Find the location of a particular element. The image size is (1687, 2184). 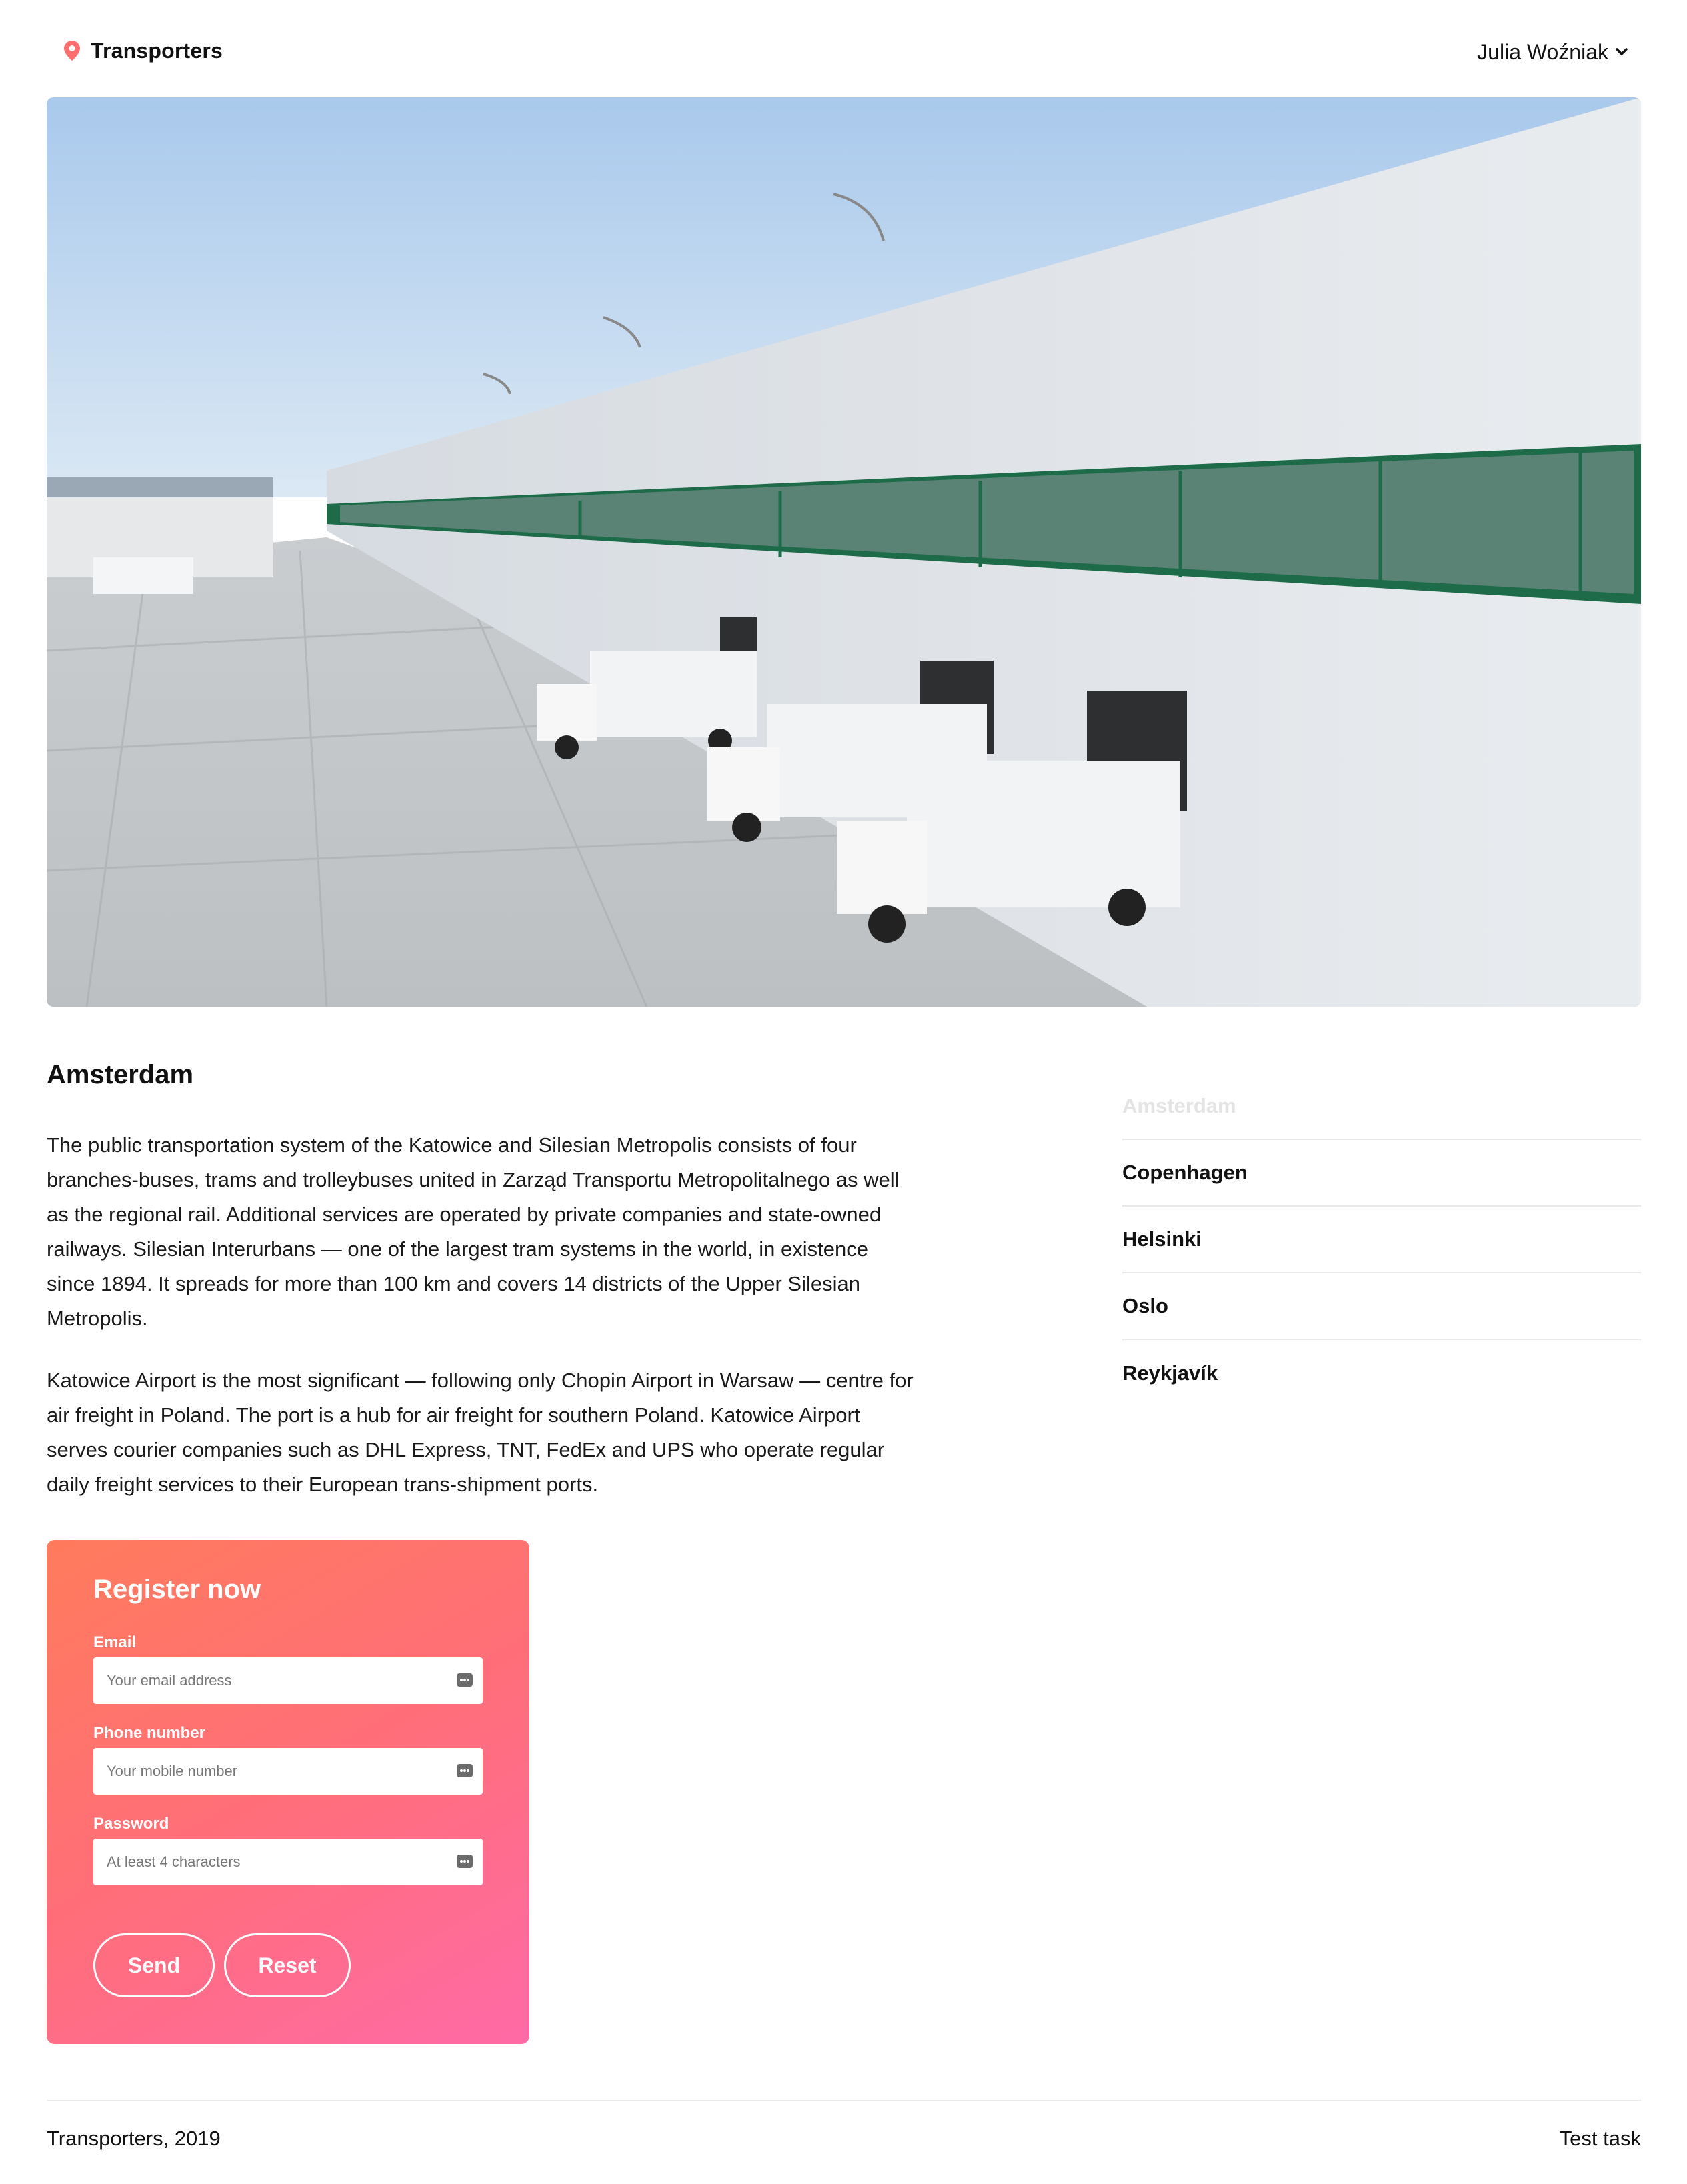

email-field-wrapper is located at coordinates (288, 1680).